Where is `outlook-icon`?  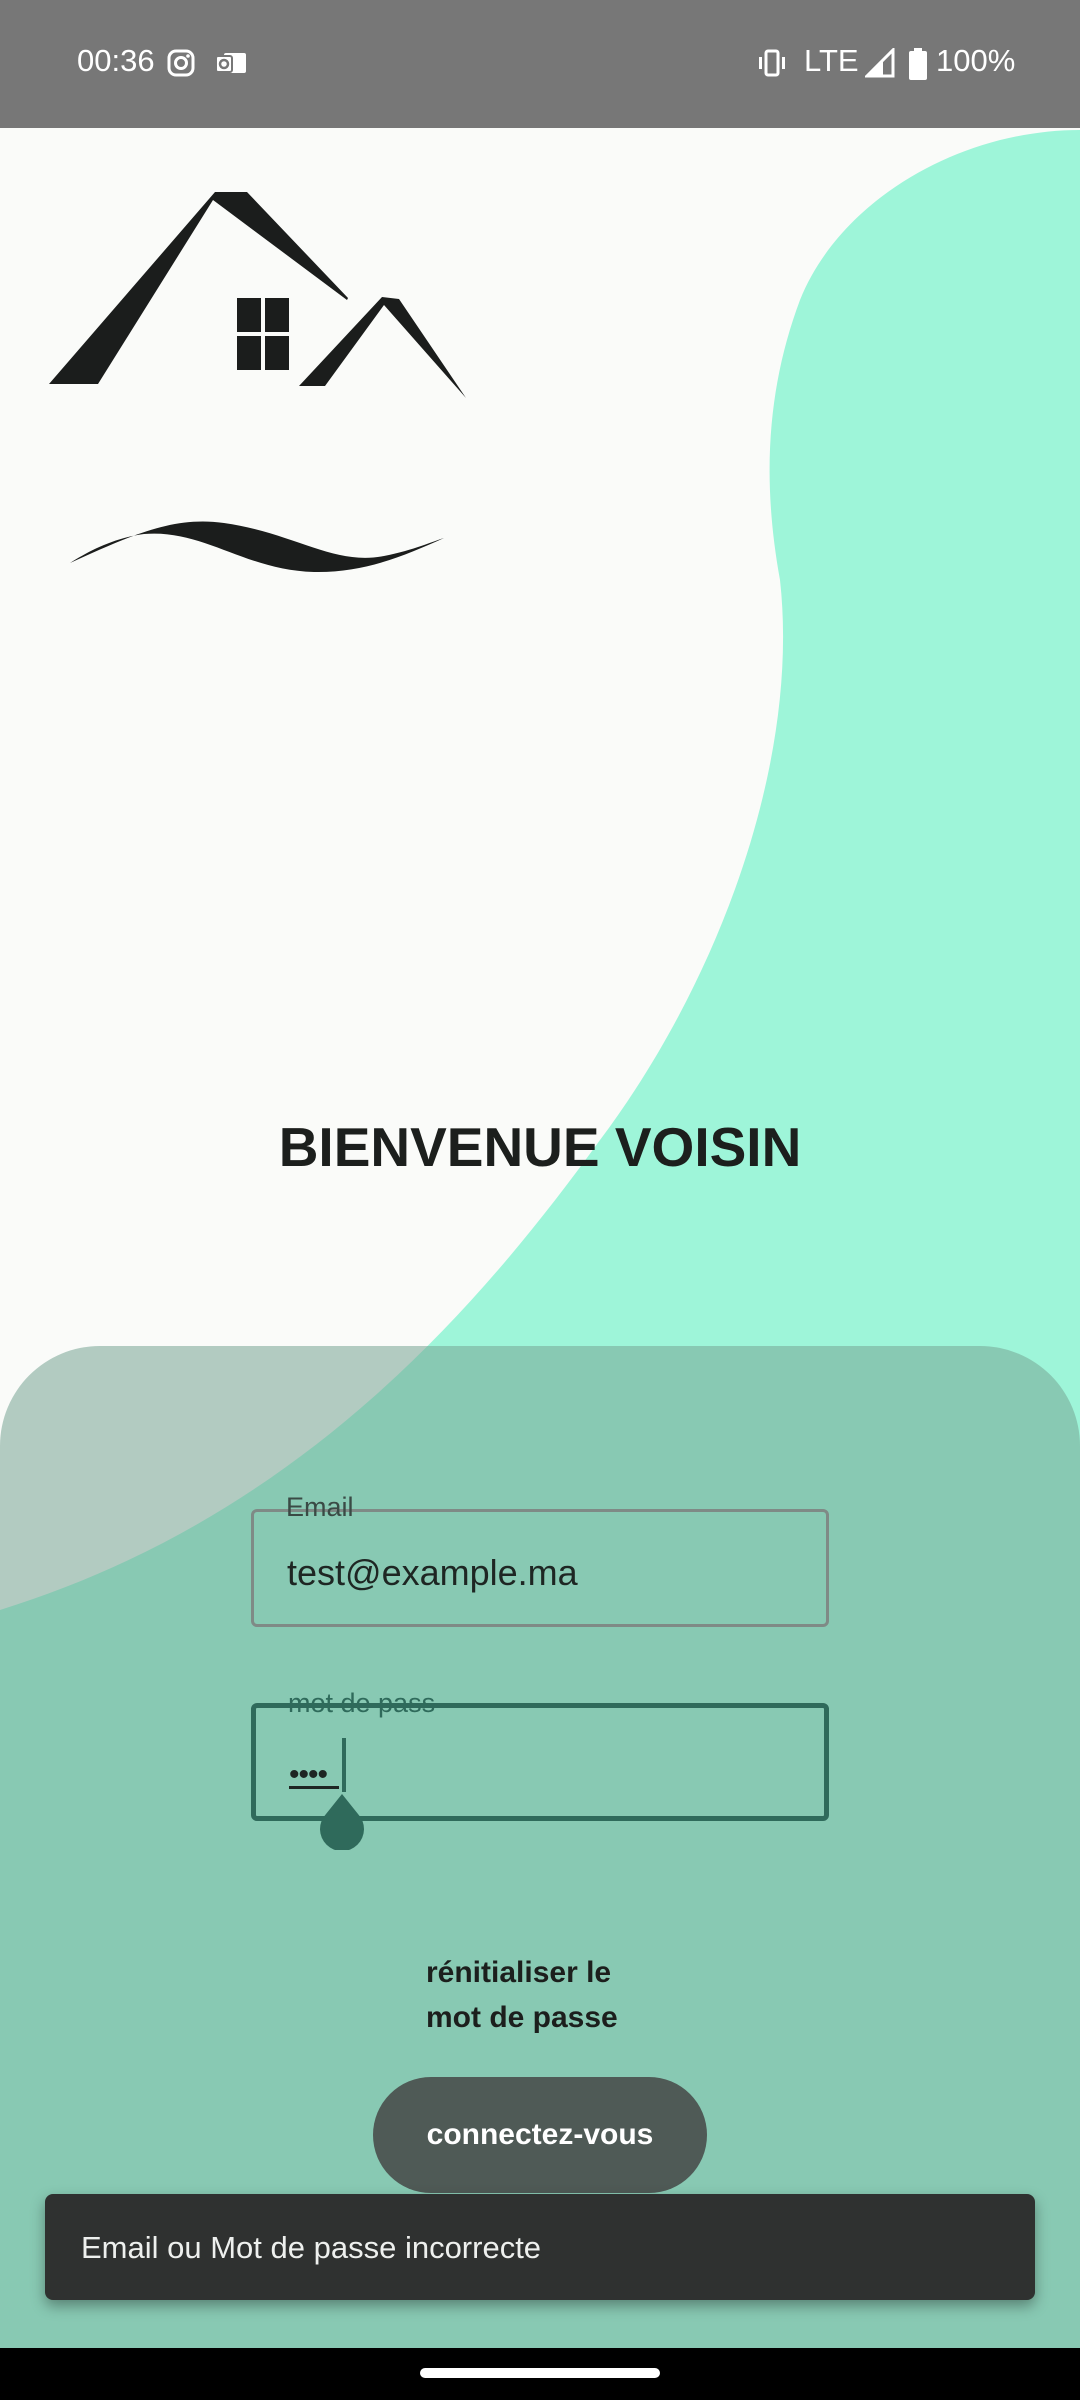
outlook-icon is located at coordinates (230, 63).